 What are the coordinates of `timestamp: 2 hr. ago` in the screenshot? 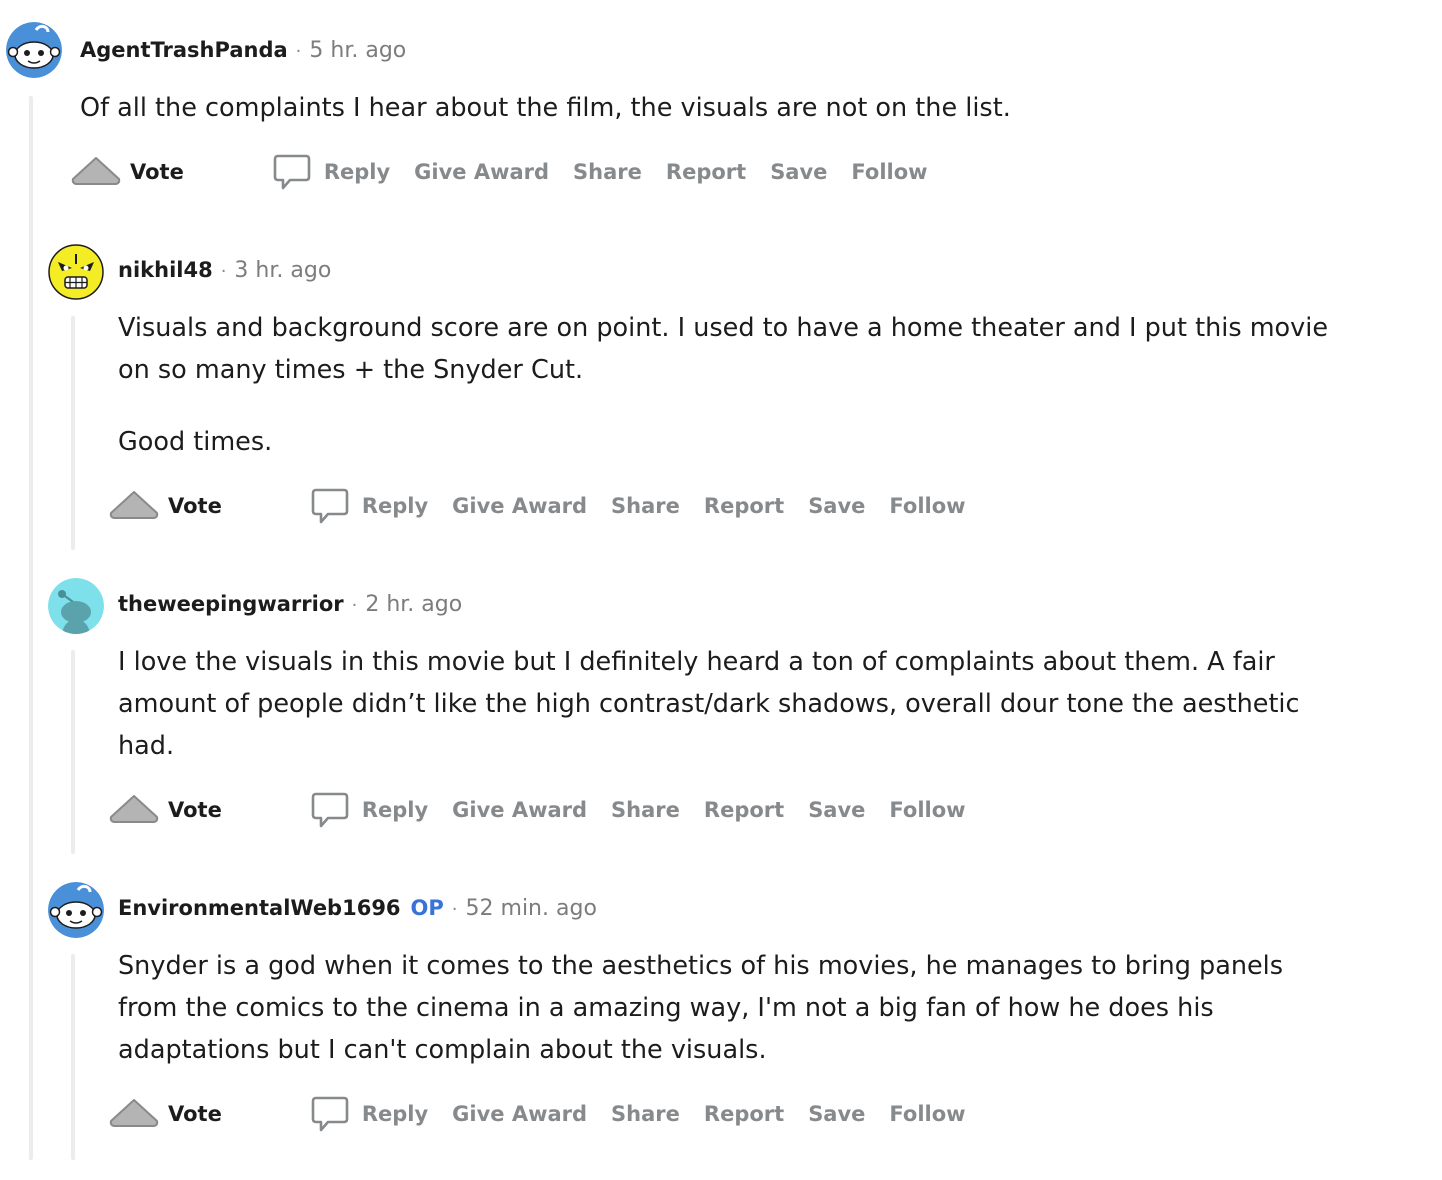 It's located at (413, 604).